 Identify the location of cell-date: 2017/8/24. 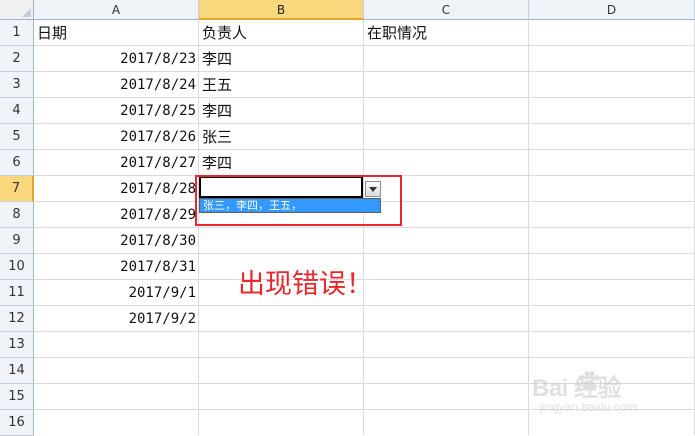
(116, 84).